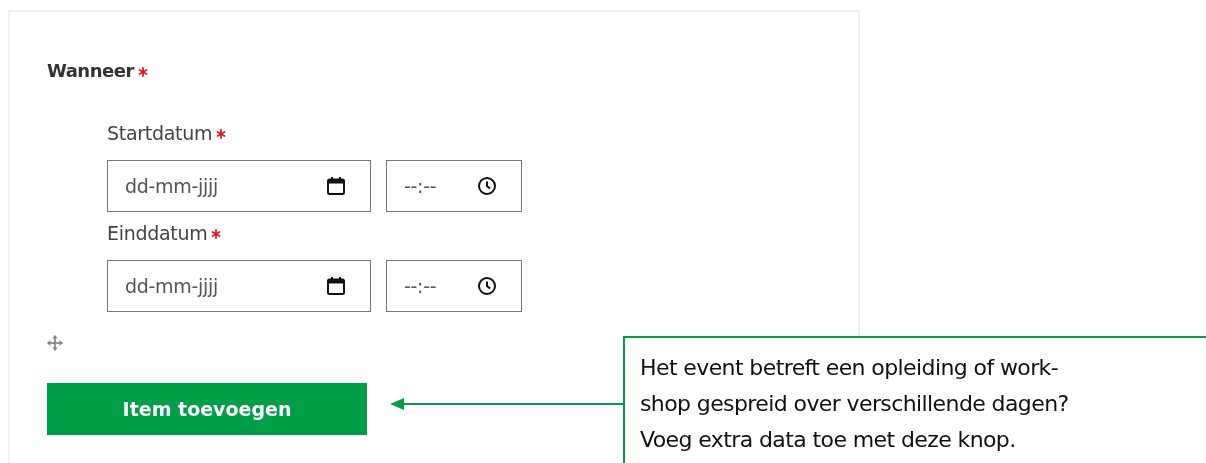  Describe the element at coordinates (55, 343) in the screenshot. I see `move-handle-icon` at that location.